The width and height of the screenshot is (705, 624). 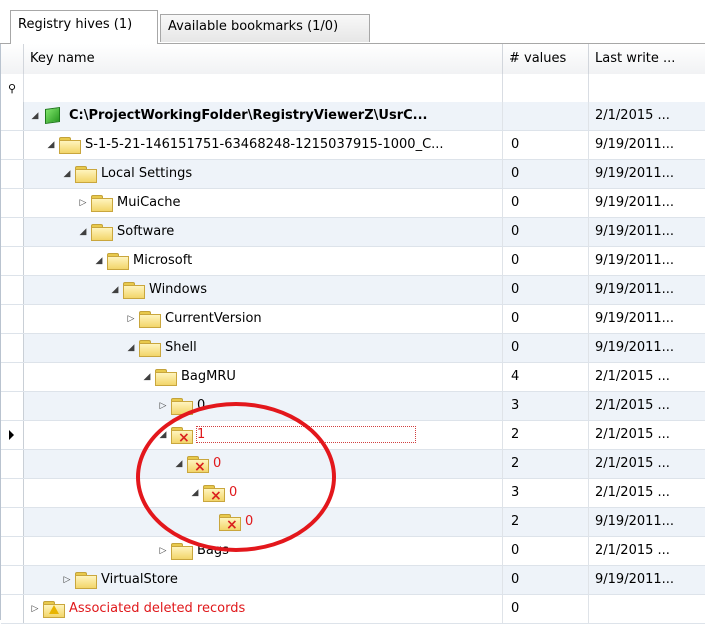 I want to click on tab-registry-hives: Registry hives (1), so click(x=84, y=27).